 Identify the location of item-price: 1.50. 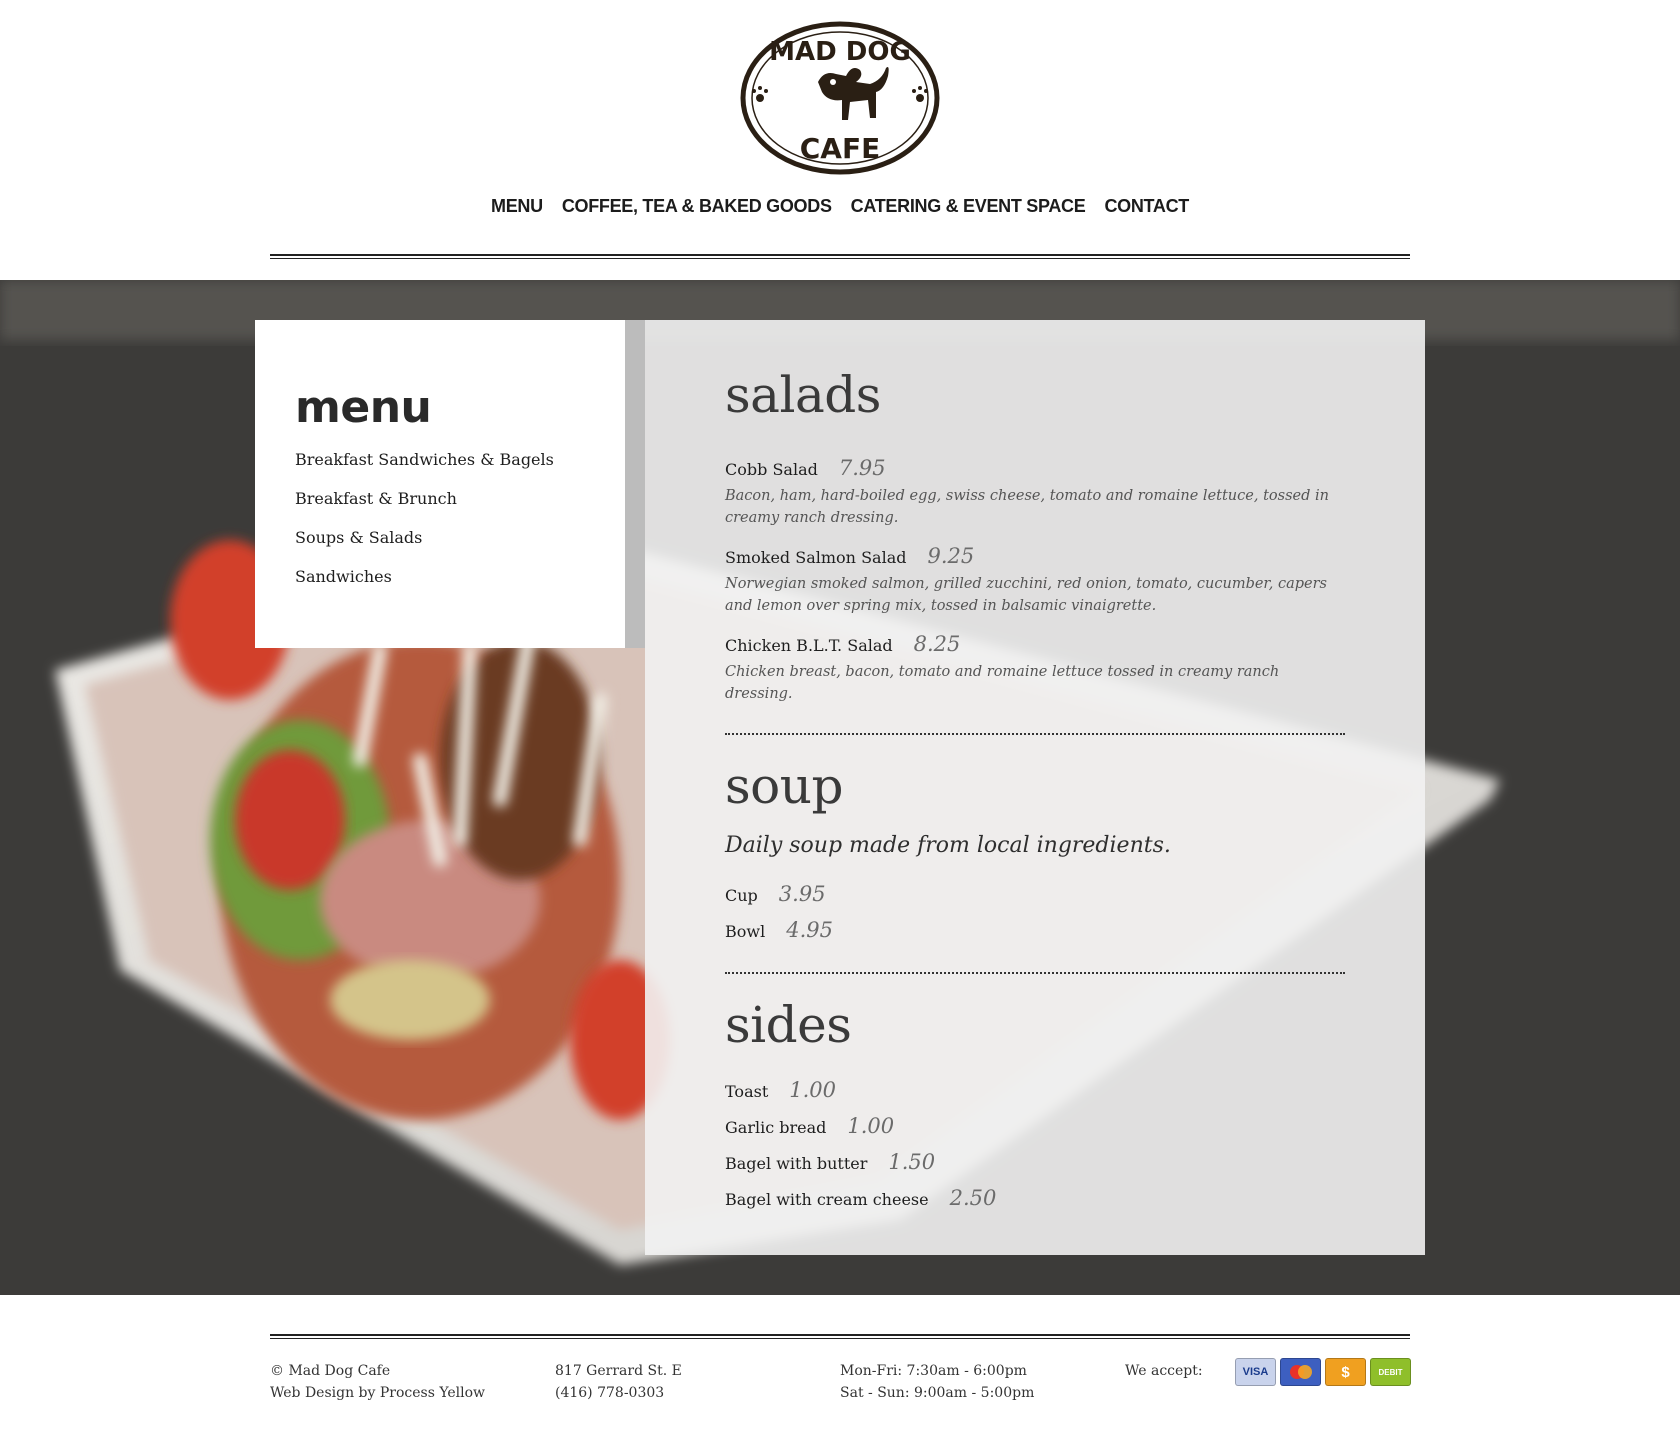
(912, 1162).